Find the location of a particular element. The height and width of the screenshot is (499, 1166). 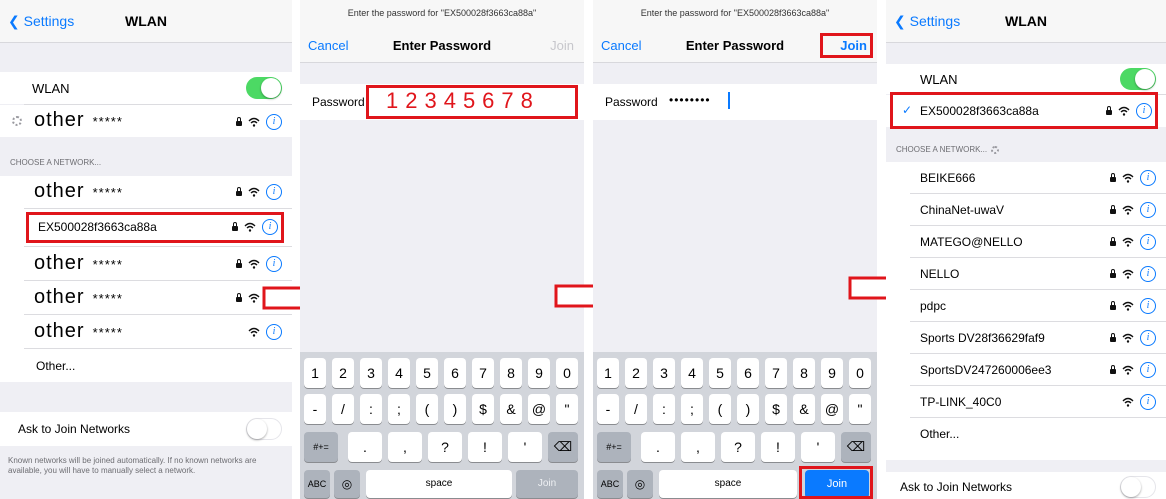

network-row: MATEGO@NELLO i is located at coordinates (1026, 241).